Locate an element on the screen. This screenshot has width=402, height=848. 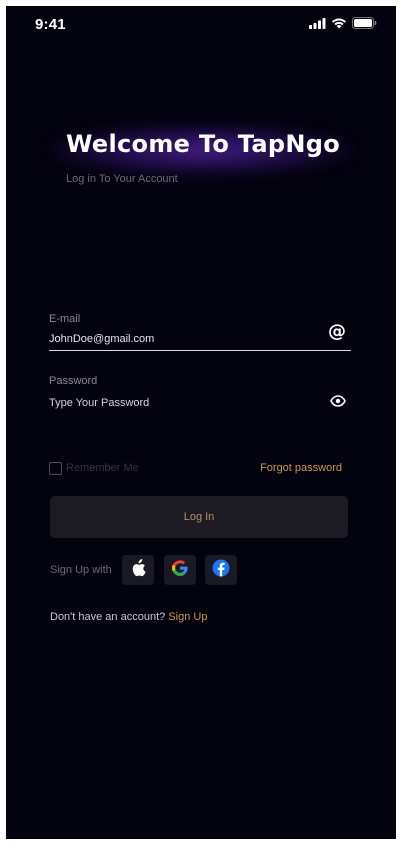
status-bar: 9:41 is located at coordinates (201, 25).